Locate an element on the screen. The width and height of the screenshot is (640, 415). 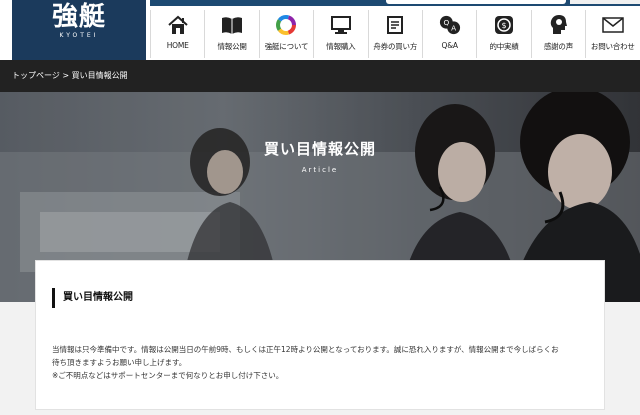
site-logo: 強艇 KYOTEI is located at coordinates (79, 30).